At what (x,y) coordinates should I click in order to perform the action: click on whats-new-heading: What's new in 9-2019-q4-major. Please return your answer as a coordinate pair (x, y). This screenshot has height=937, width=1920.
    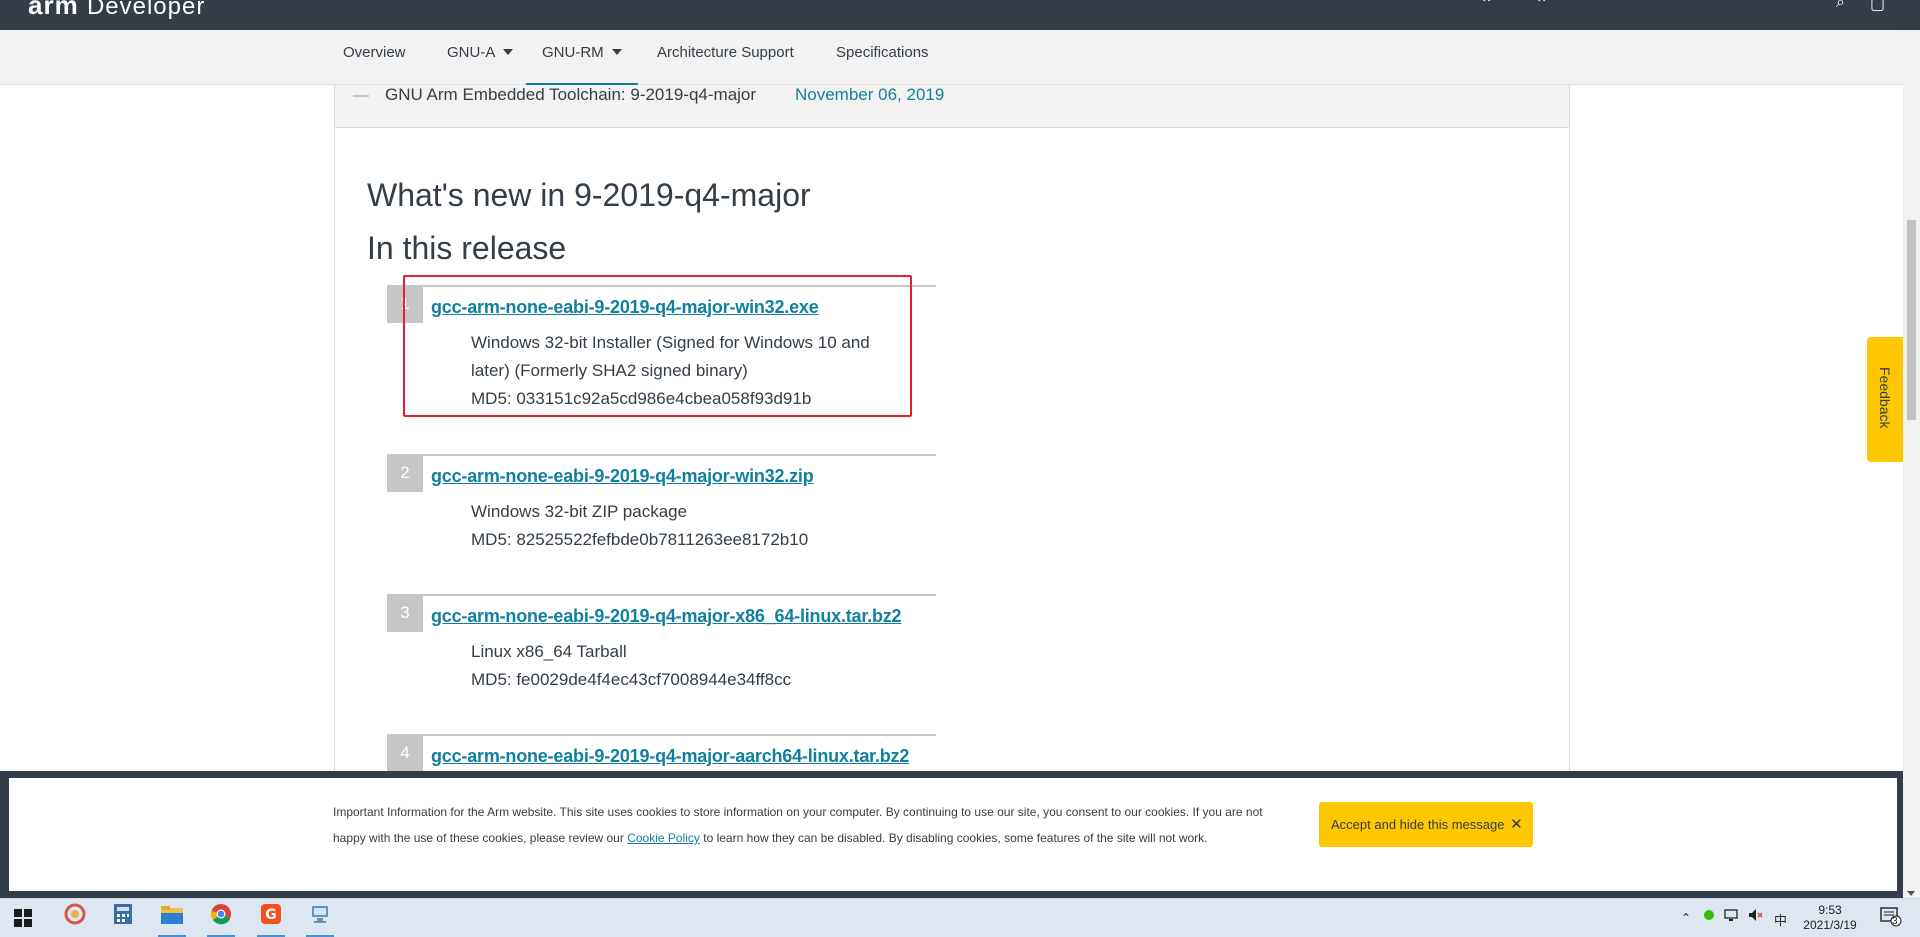
    Looking at the image, I should click on (589, 195).